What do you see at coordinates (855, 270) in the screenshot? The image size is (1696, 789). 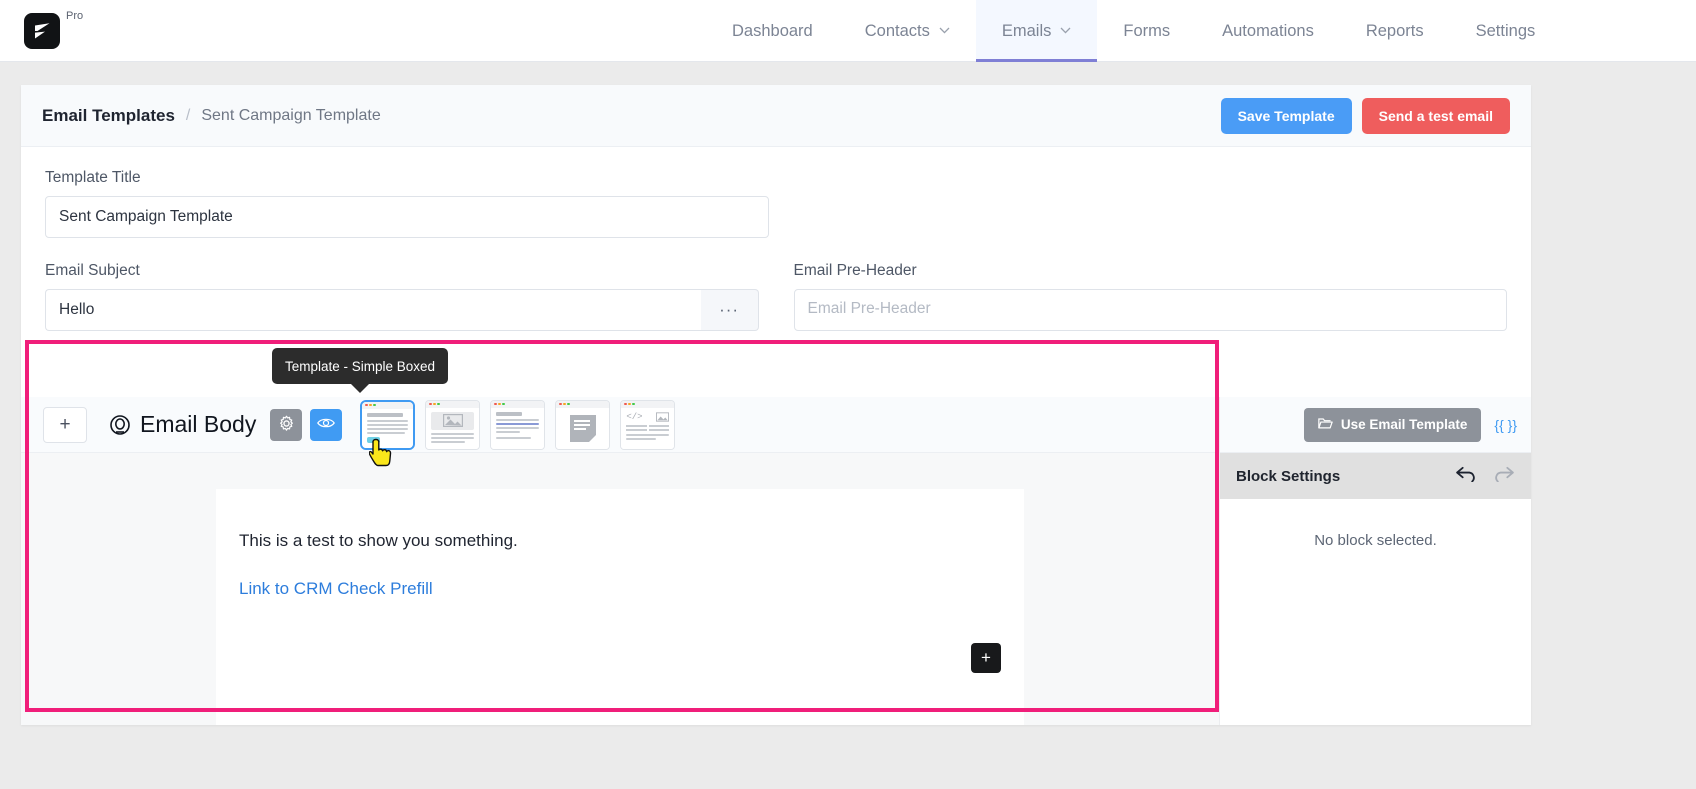 I see `email-preheader-label: Email Pre-Header` at bounding box center [855, 270].